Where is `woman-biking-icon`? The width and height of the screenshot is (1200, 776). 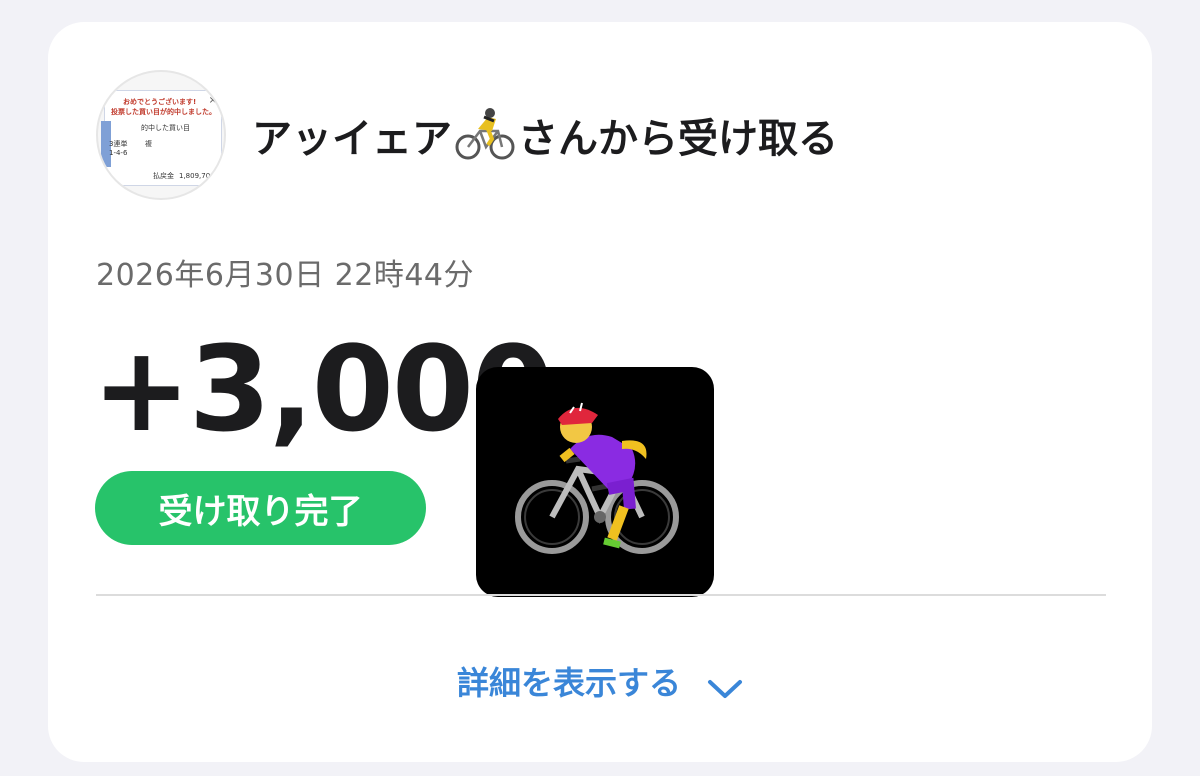
woman-biking-icon is located at coordinates (597, 478).